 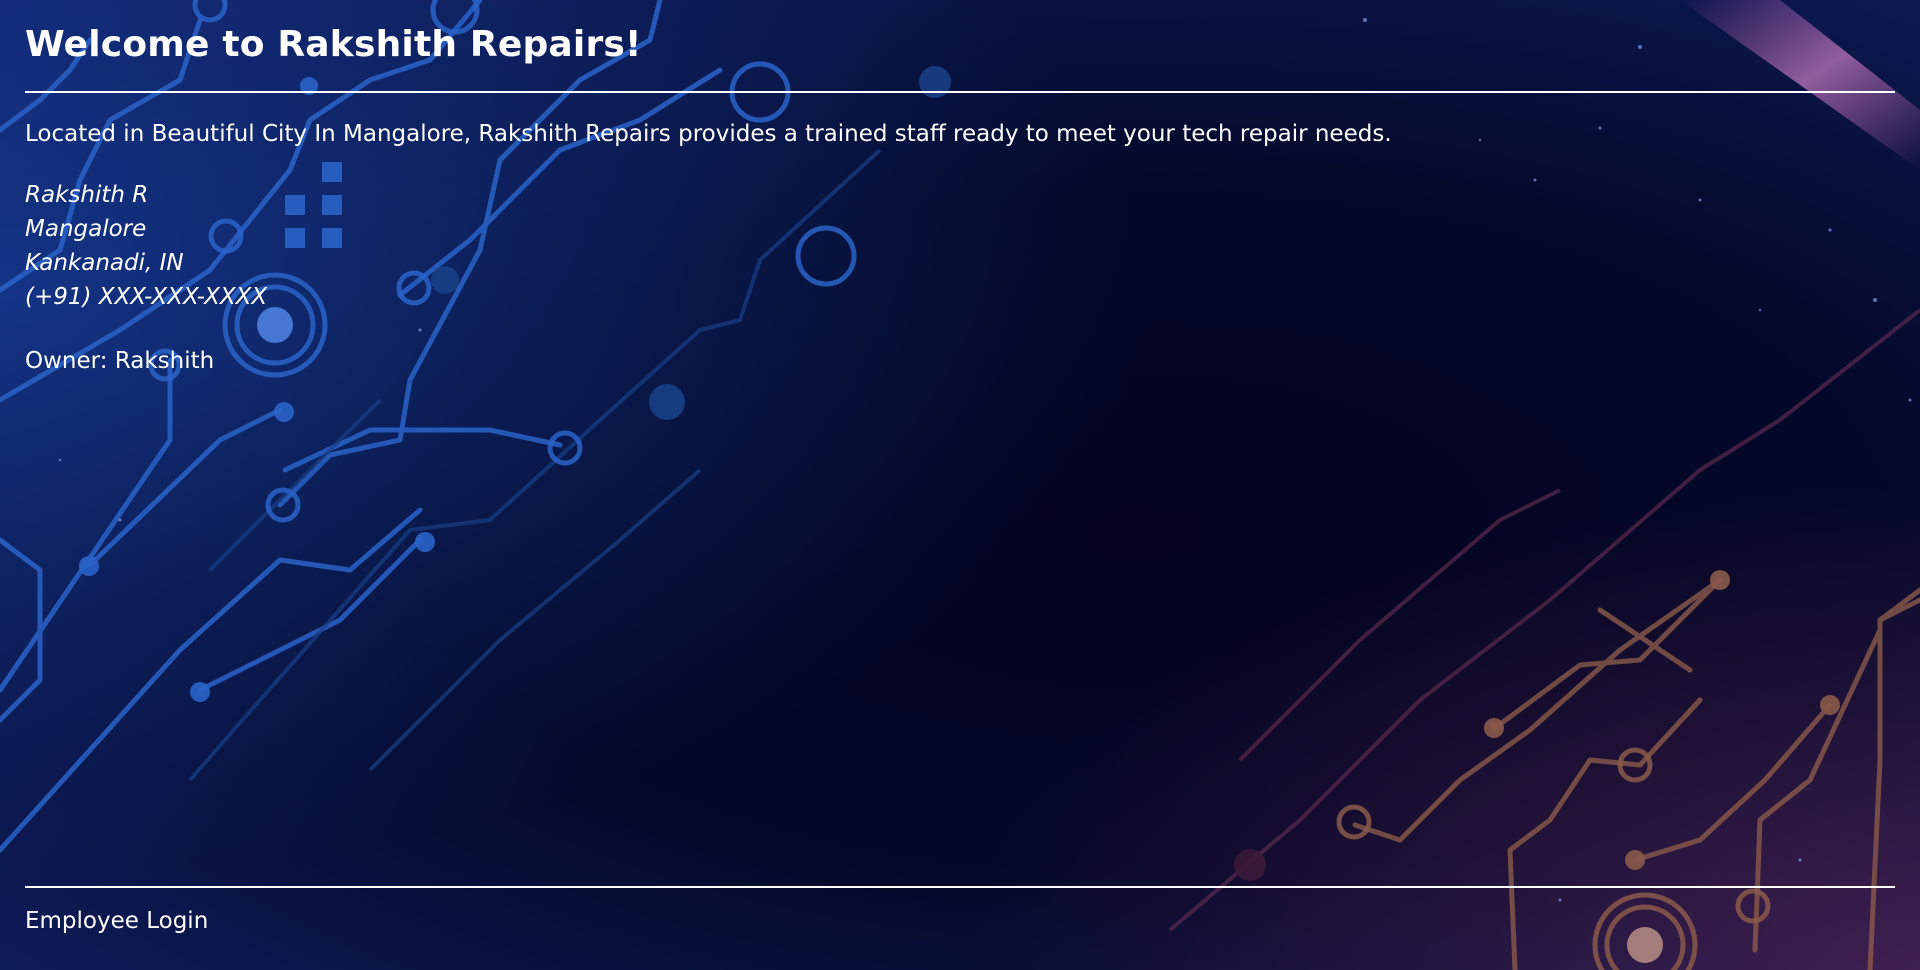 I want to click on footer-divider, so click(x=960, y=887).